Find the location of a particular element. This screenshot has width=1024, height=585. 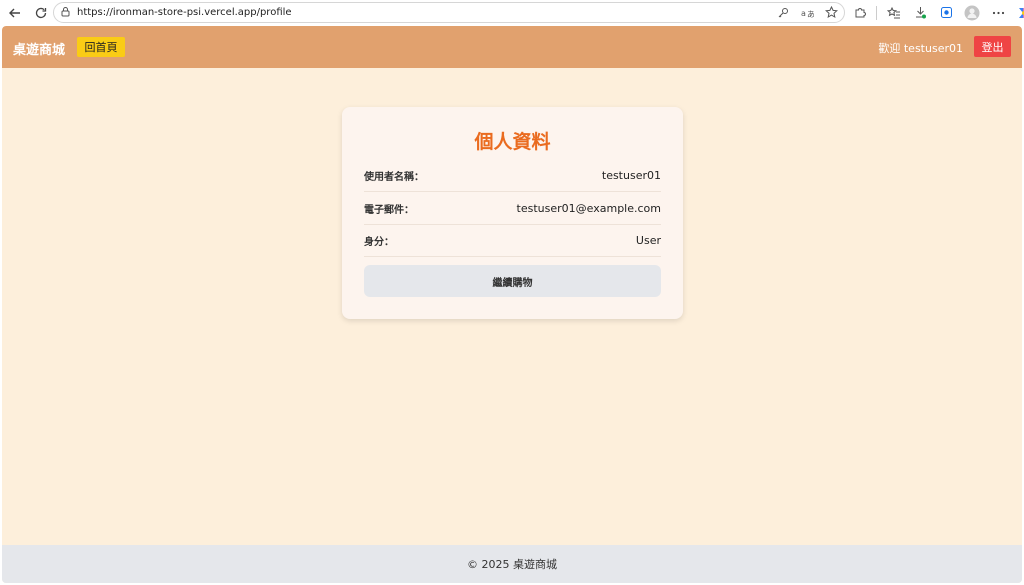

svg-text: a is located at coordinates (803, 13).